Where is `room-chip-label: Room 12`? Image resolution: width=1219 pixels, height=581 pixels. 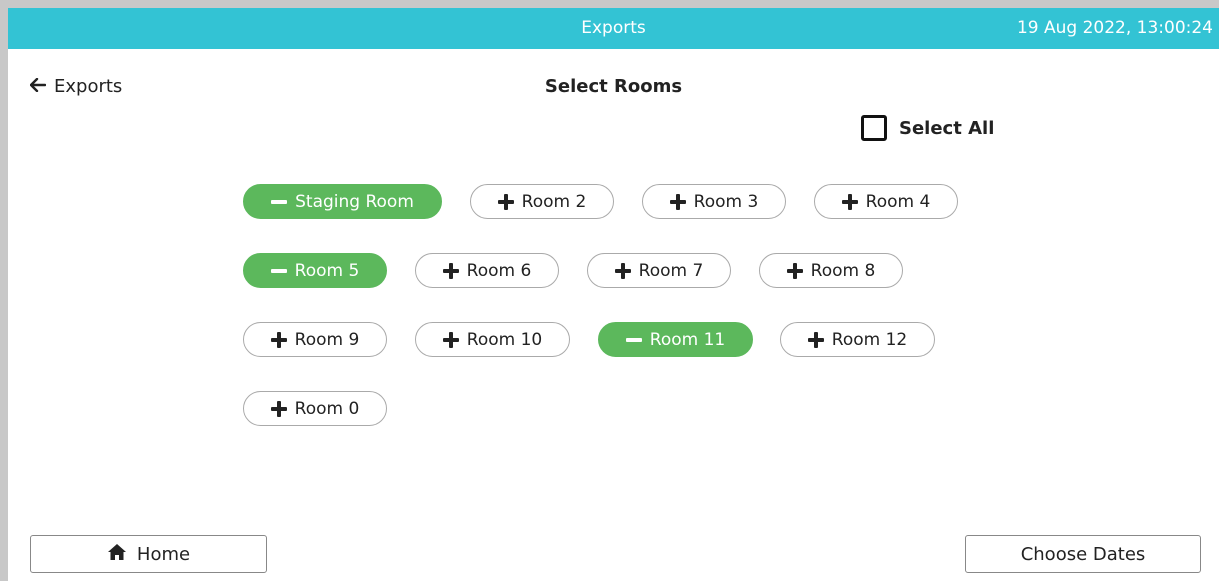 room-chip-label: Room 12 is located at coordinates (869, 339).